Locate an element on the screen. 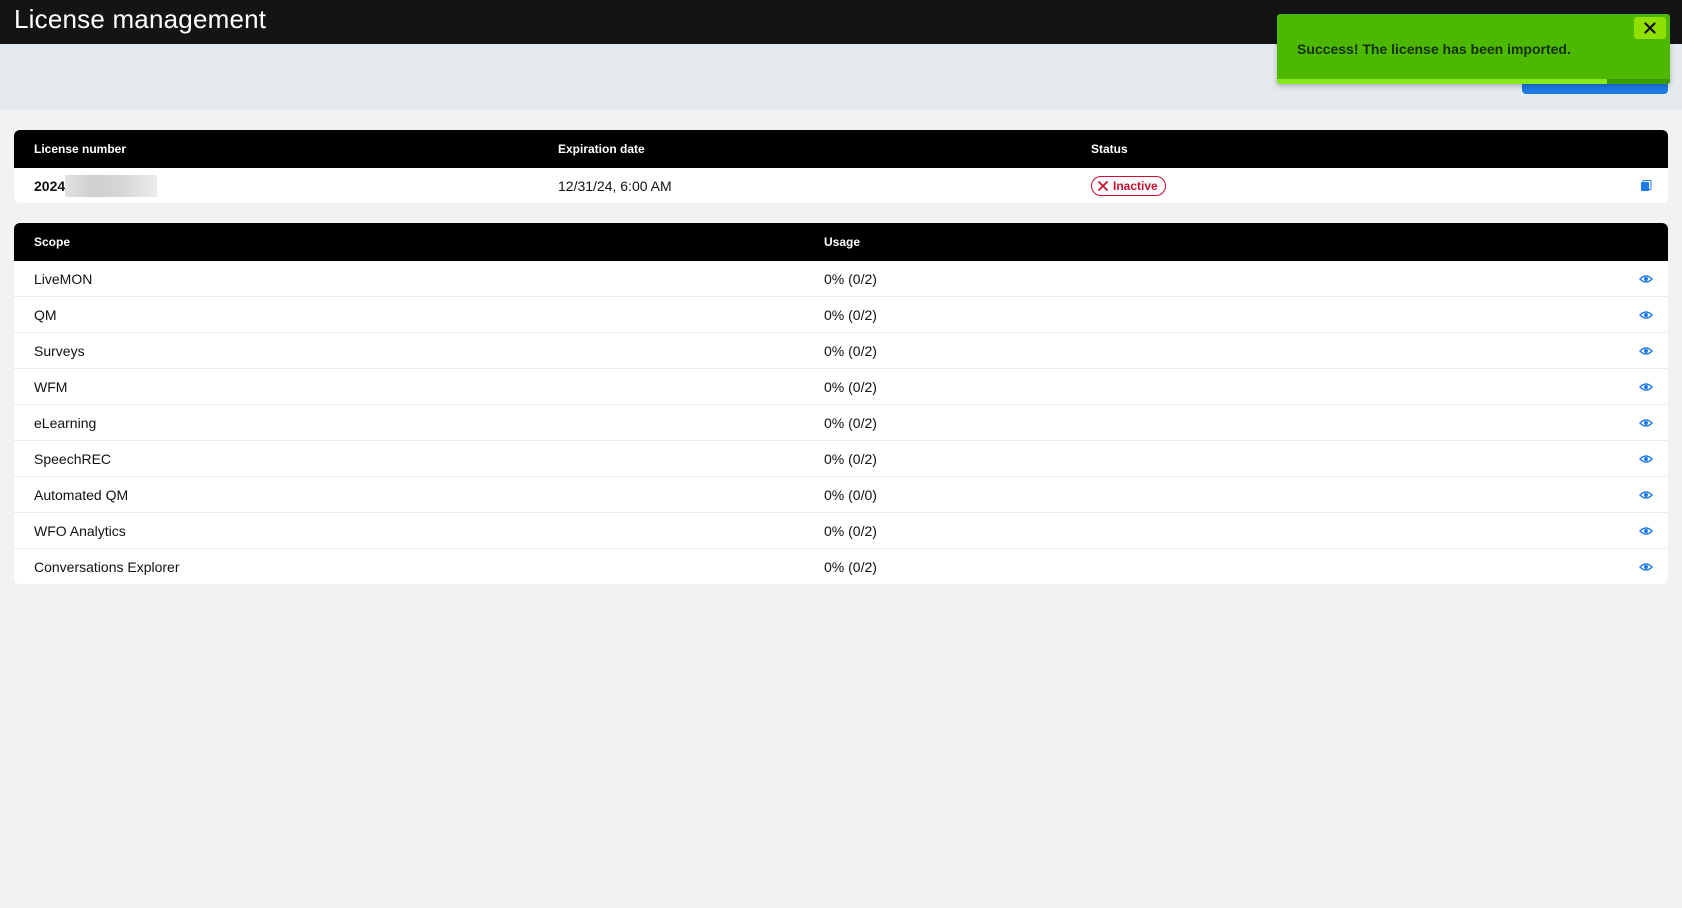  toast-progress-track is located at coordinates (1473, 81).